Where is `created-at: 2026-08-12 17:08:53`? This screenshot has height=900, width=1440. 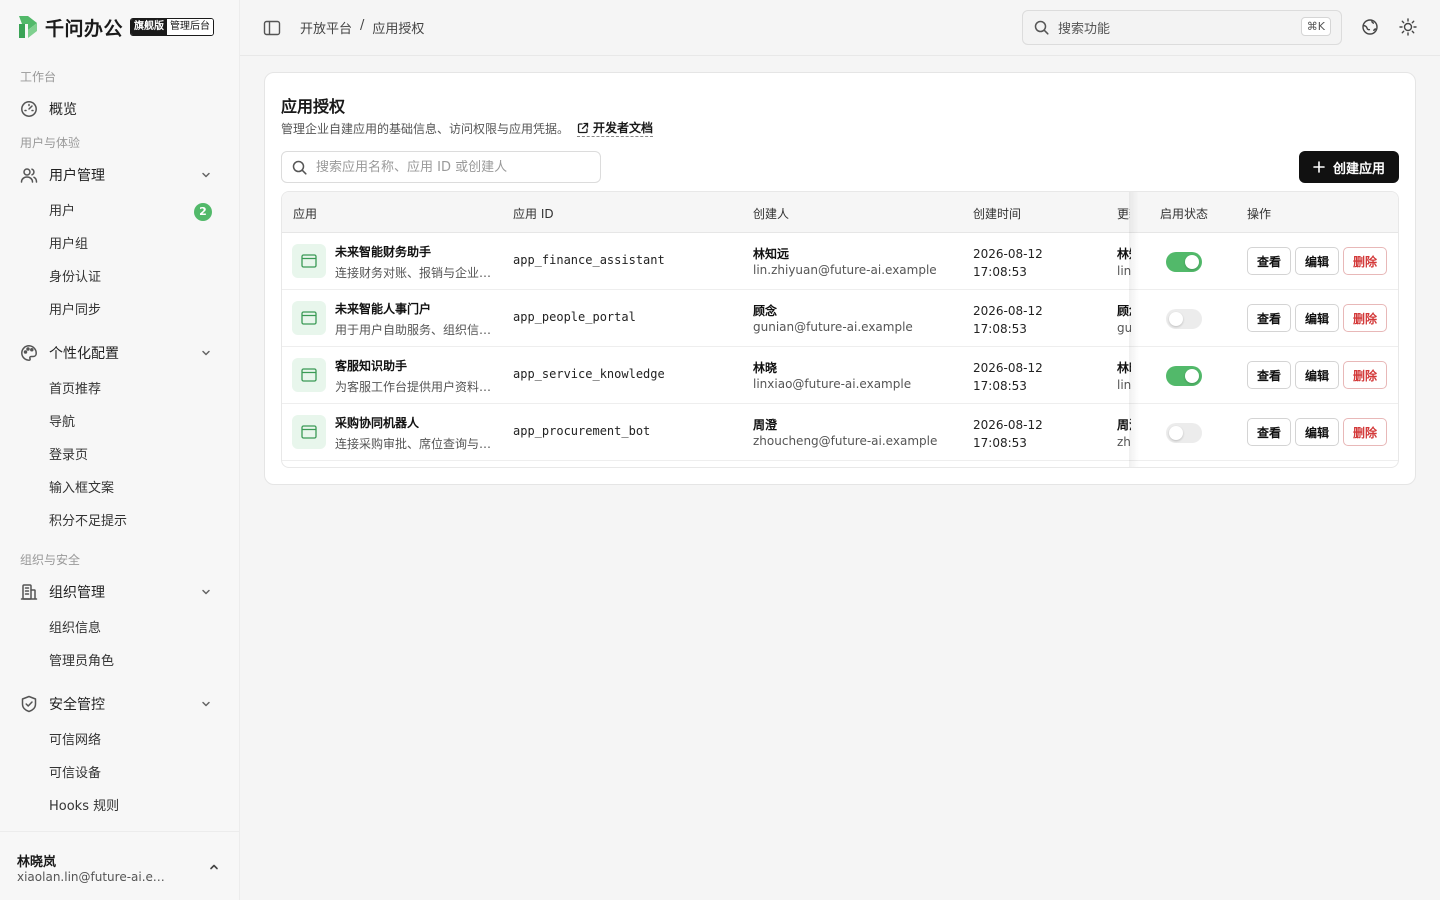 created-at: 2026-08-12 17:08:53 is located at coordinates (1013, 263).